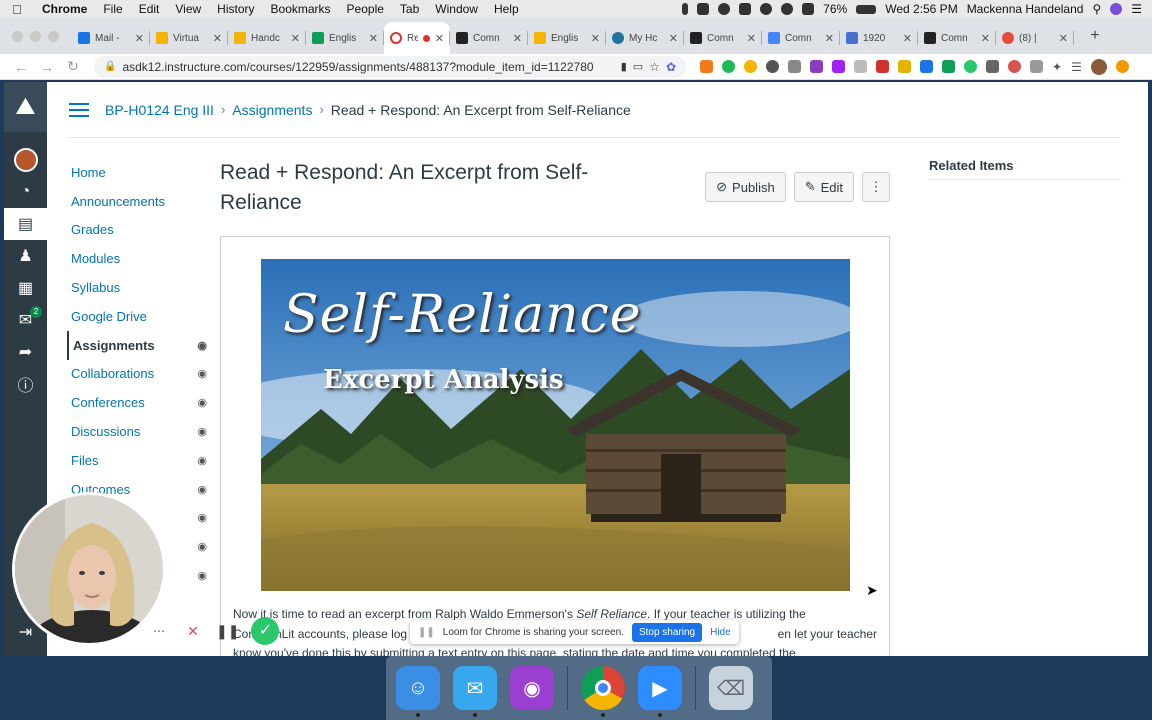 This screenshot has width=1152, height=720. I want to click on courses-icon: ▤, so click(25, 224).